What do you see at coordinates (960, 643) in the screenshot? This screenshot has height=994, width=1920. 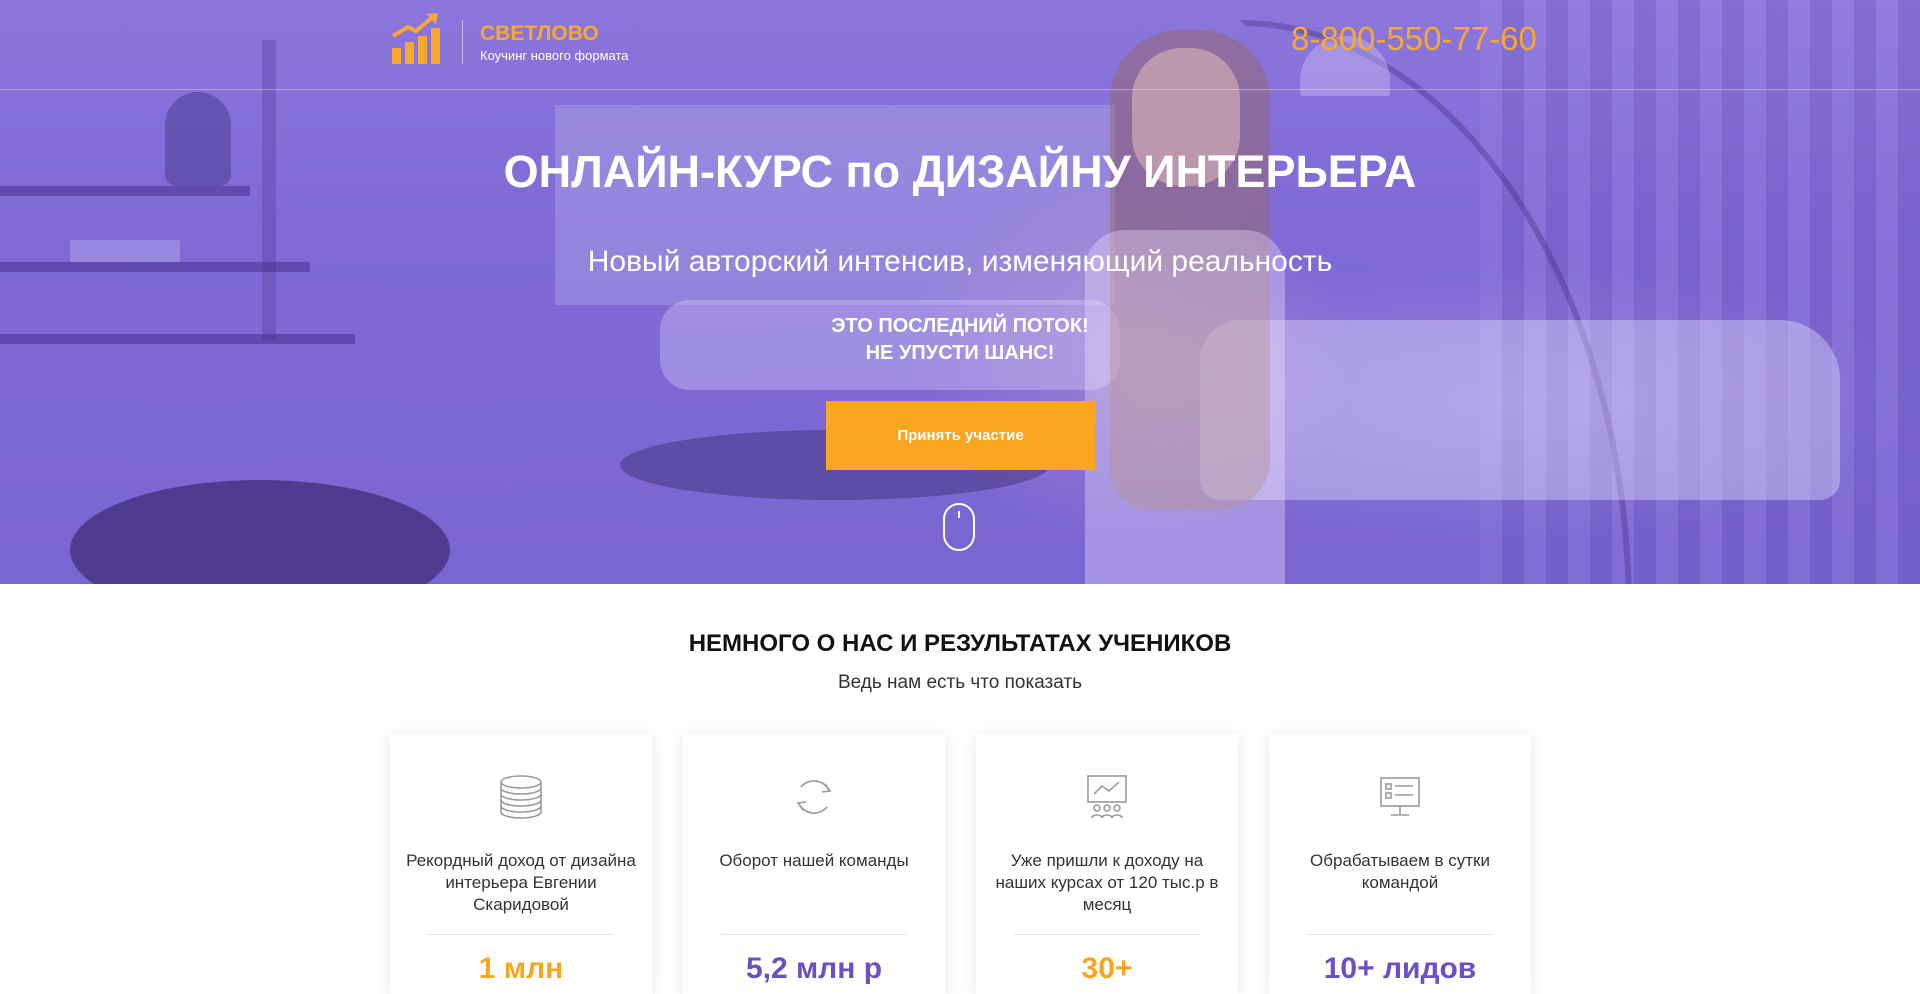 I see `about-title: НЕМНОГО О НАС И РЕЗУЛЬТАТАХ УЧЕНИКОВ` at bounding box center [960, 643].